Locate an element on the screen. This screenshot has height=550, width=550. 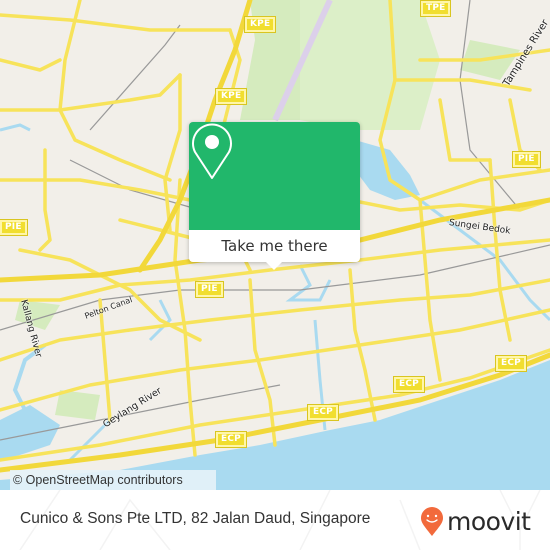
kpe-shield-2: KPE is located at coordinates (231, 96).